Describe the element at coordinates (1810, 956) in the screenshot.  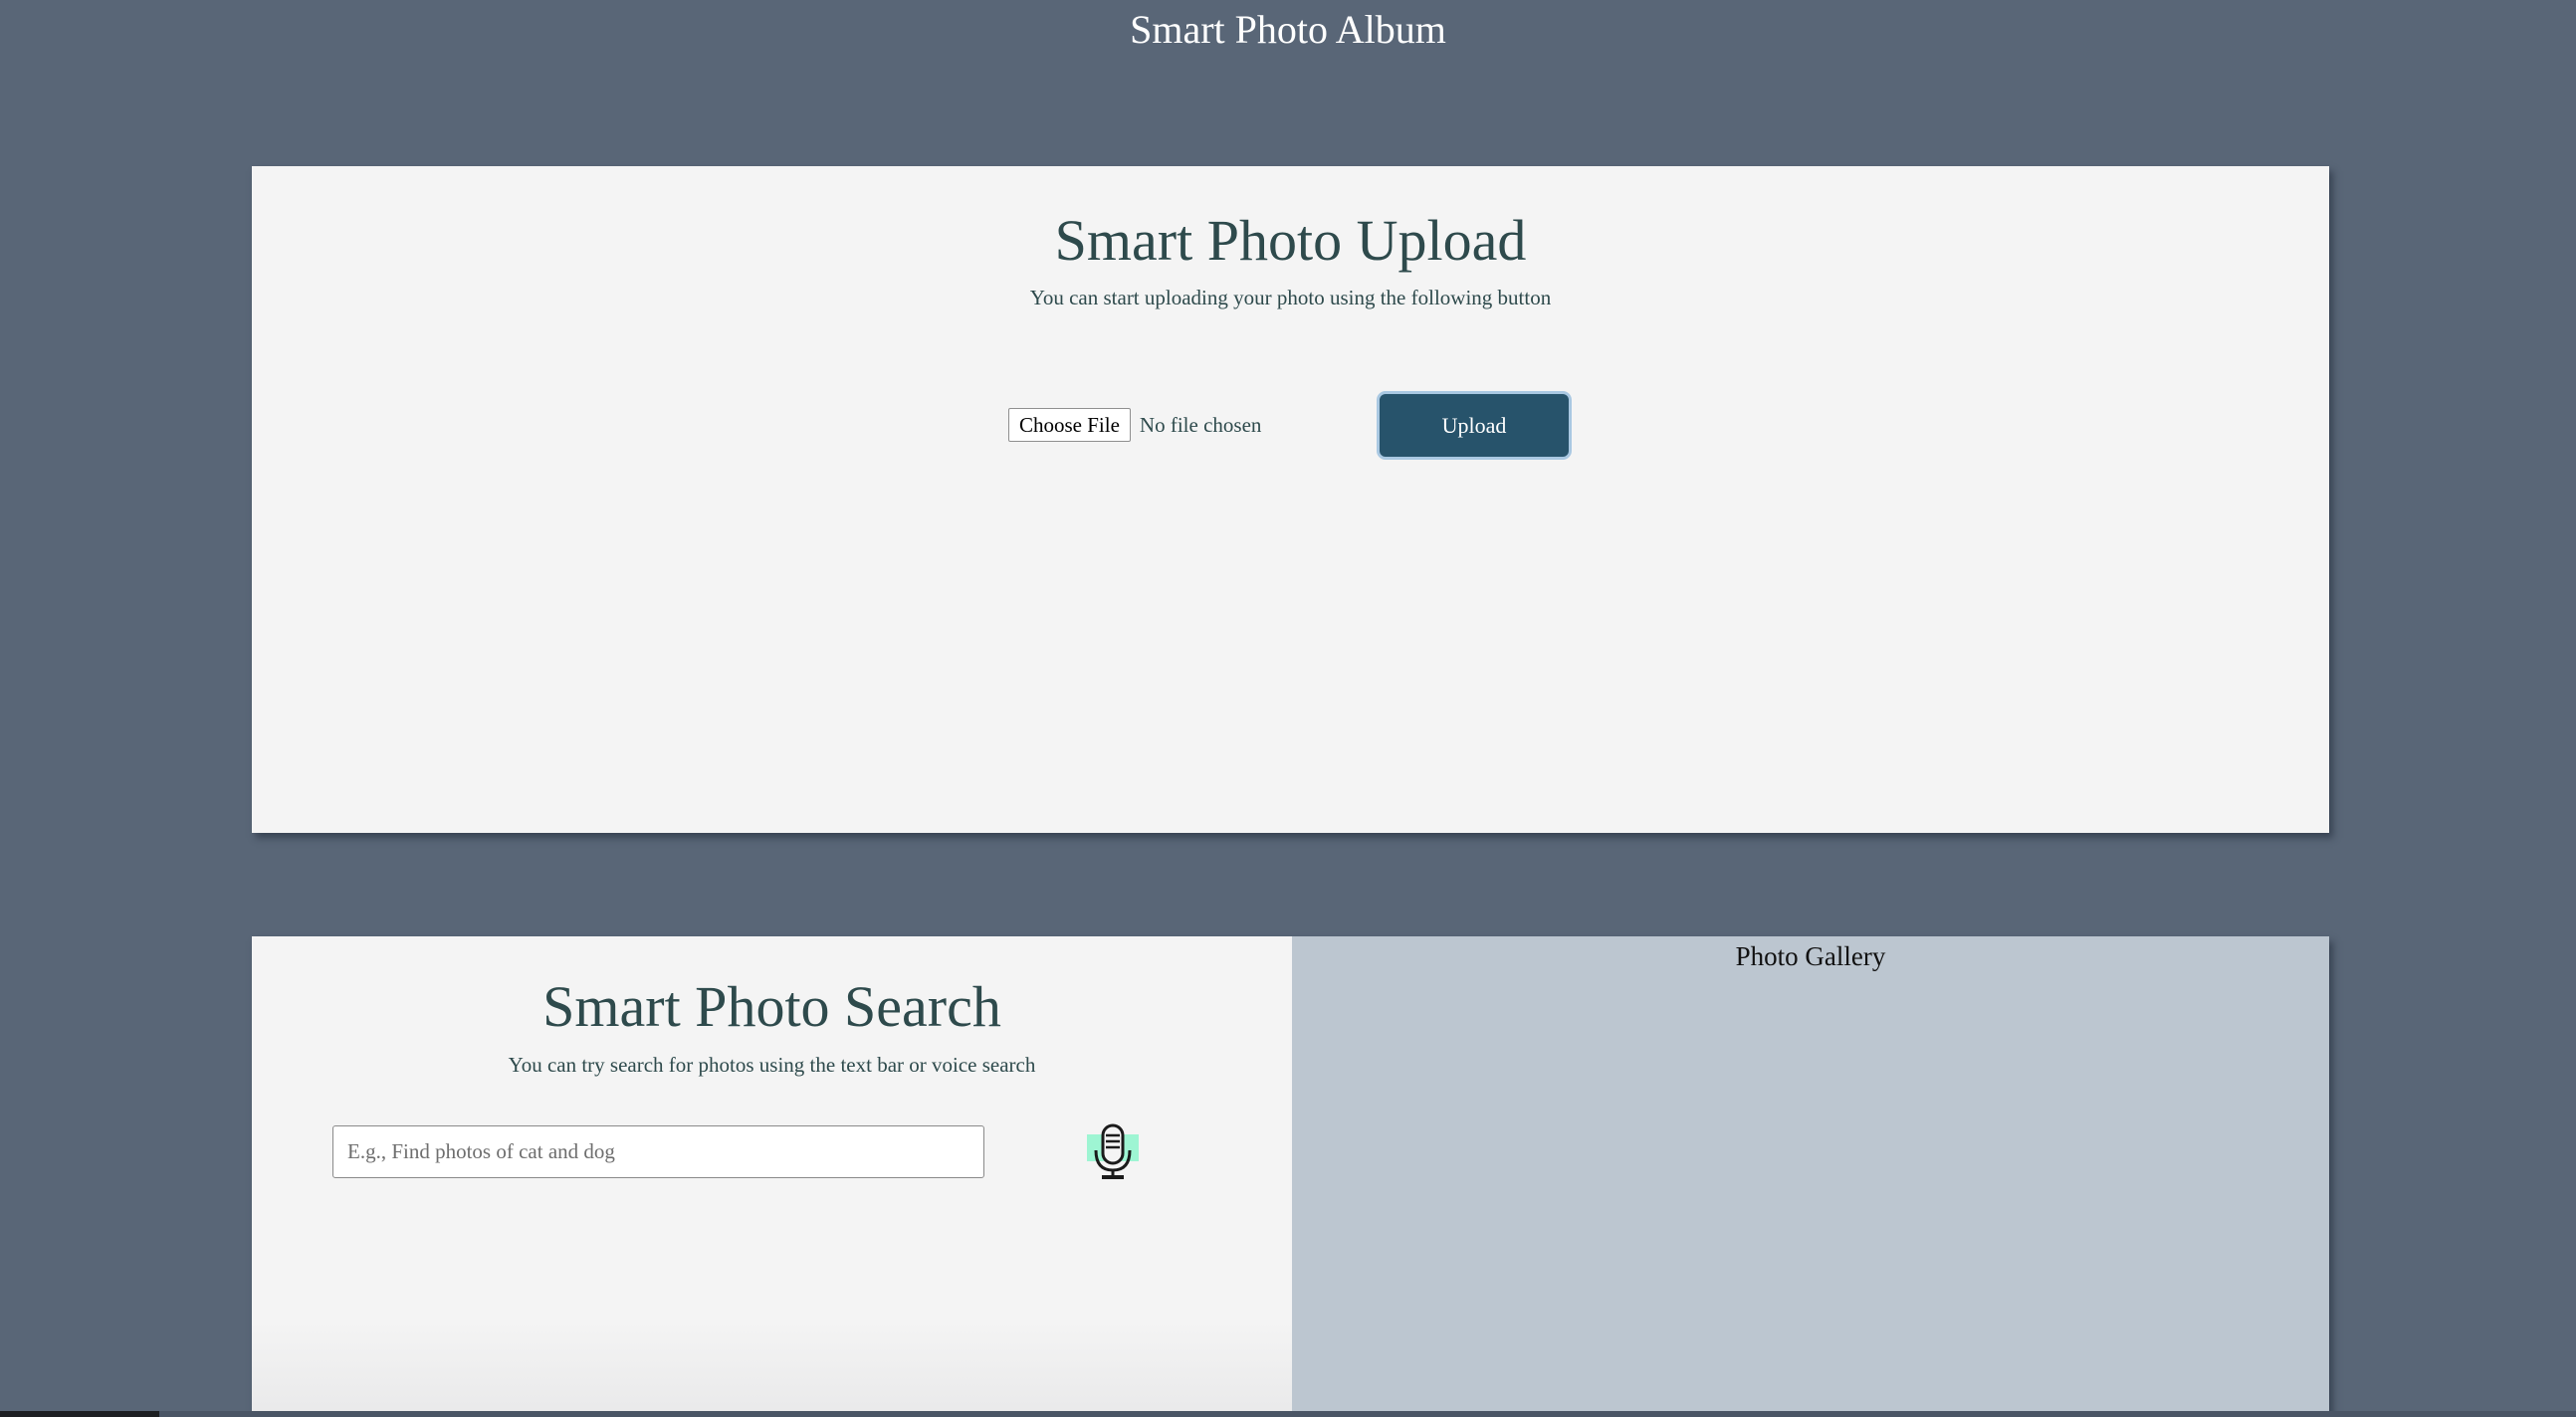
I see `gallery-title: Photo Gallery` at that location.